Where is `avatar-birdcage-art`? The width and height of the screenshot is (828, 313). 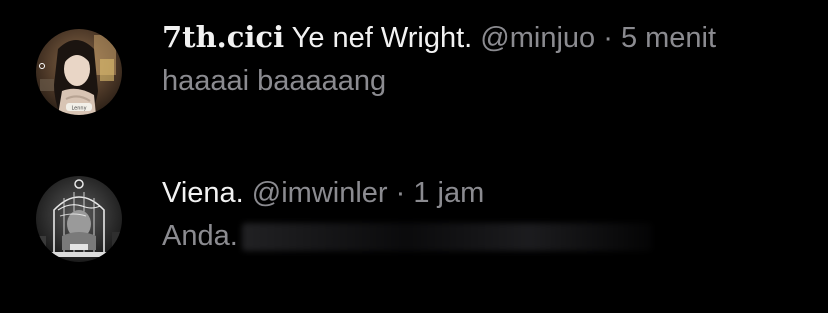
avatar-birdcage-art is located at coordinates (79, 219).